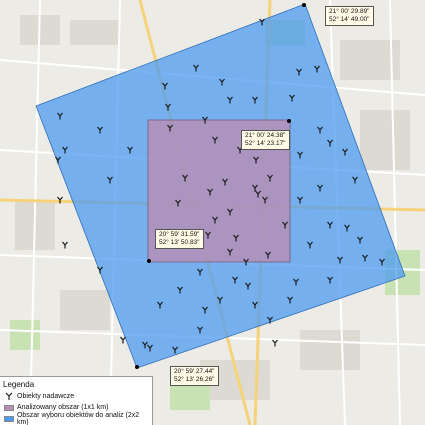 The image size is (425, 425). What do you see at coordinates (179, 242) in the screenshot?
I see `coord-lat: 52° 13' 50.83"` at bounding box center [179, 242].